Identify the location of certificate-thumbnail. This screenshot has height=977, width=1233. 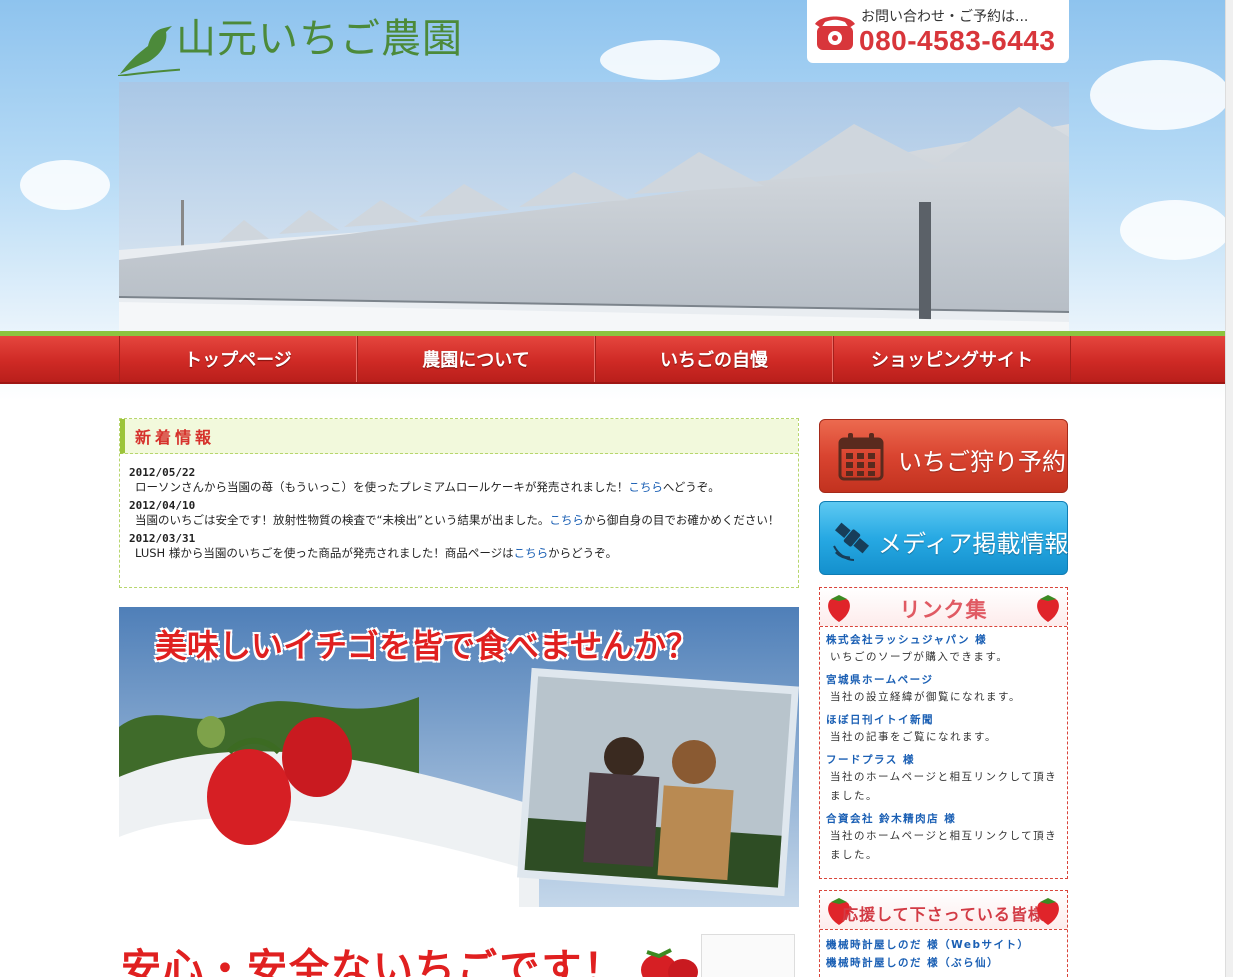
(748, 955).